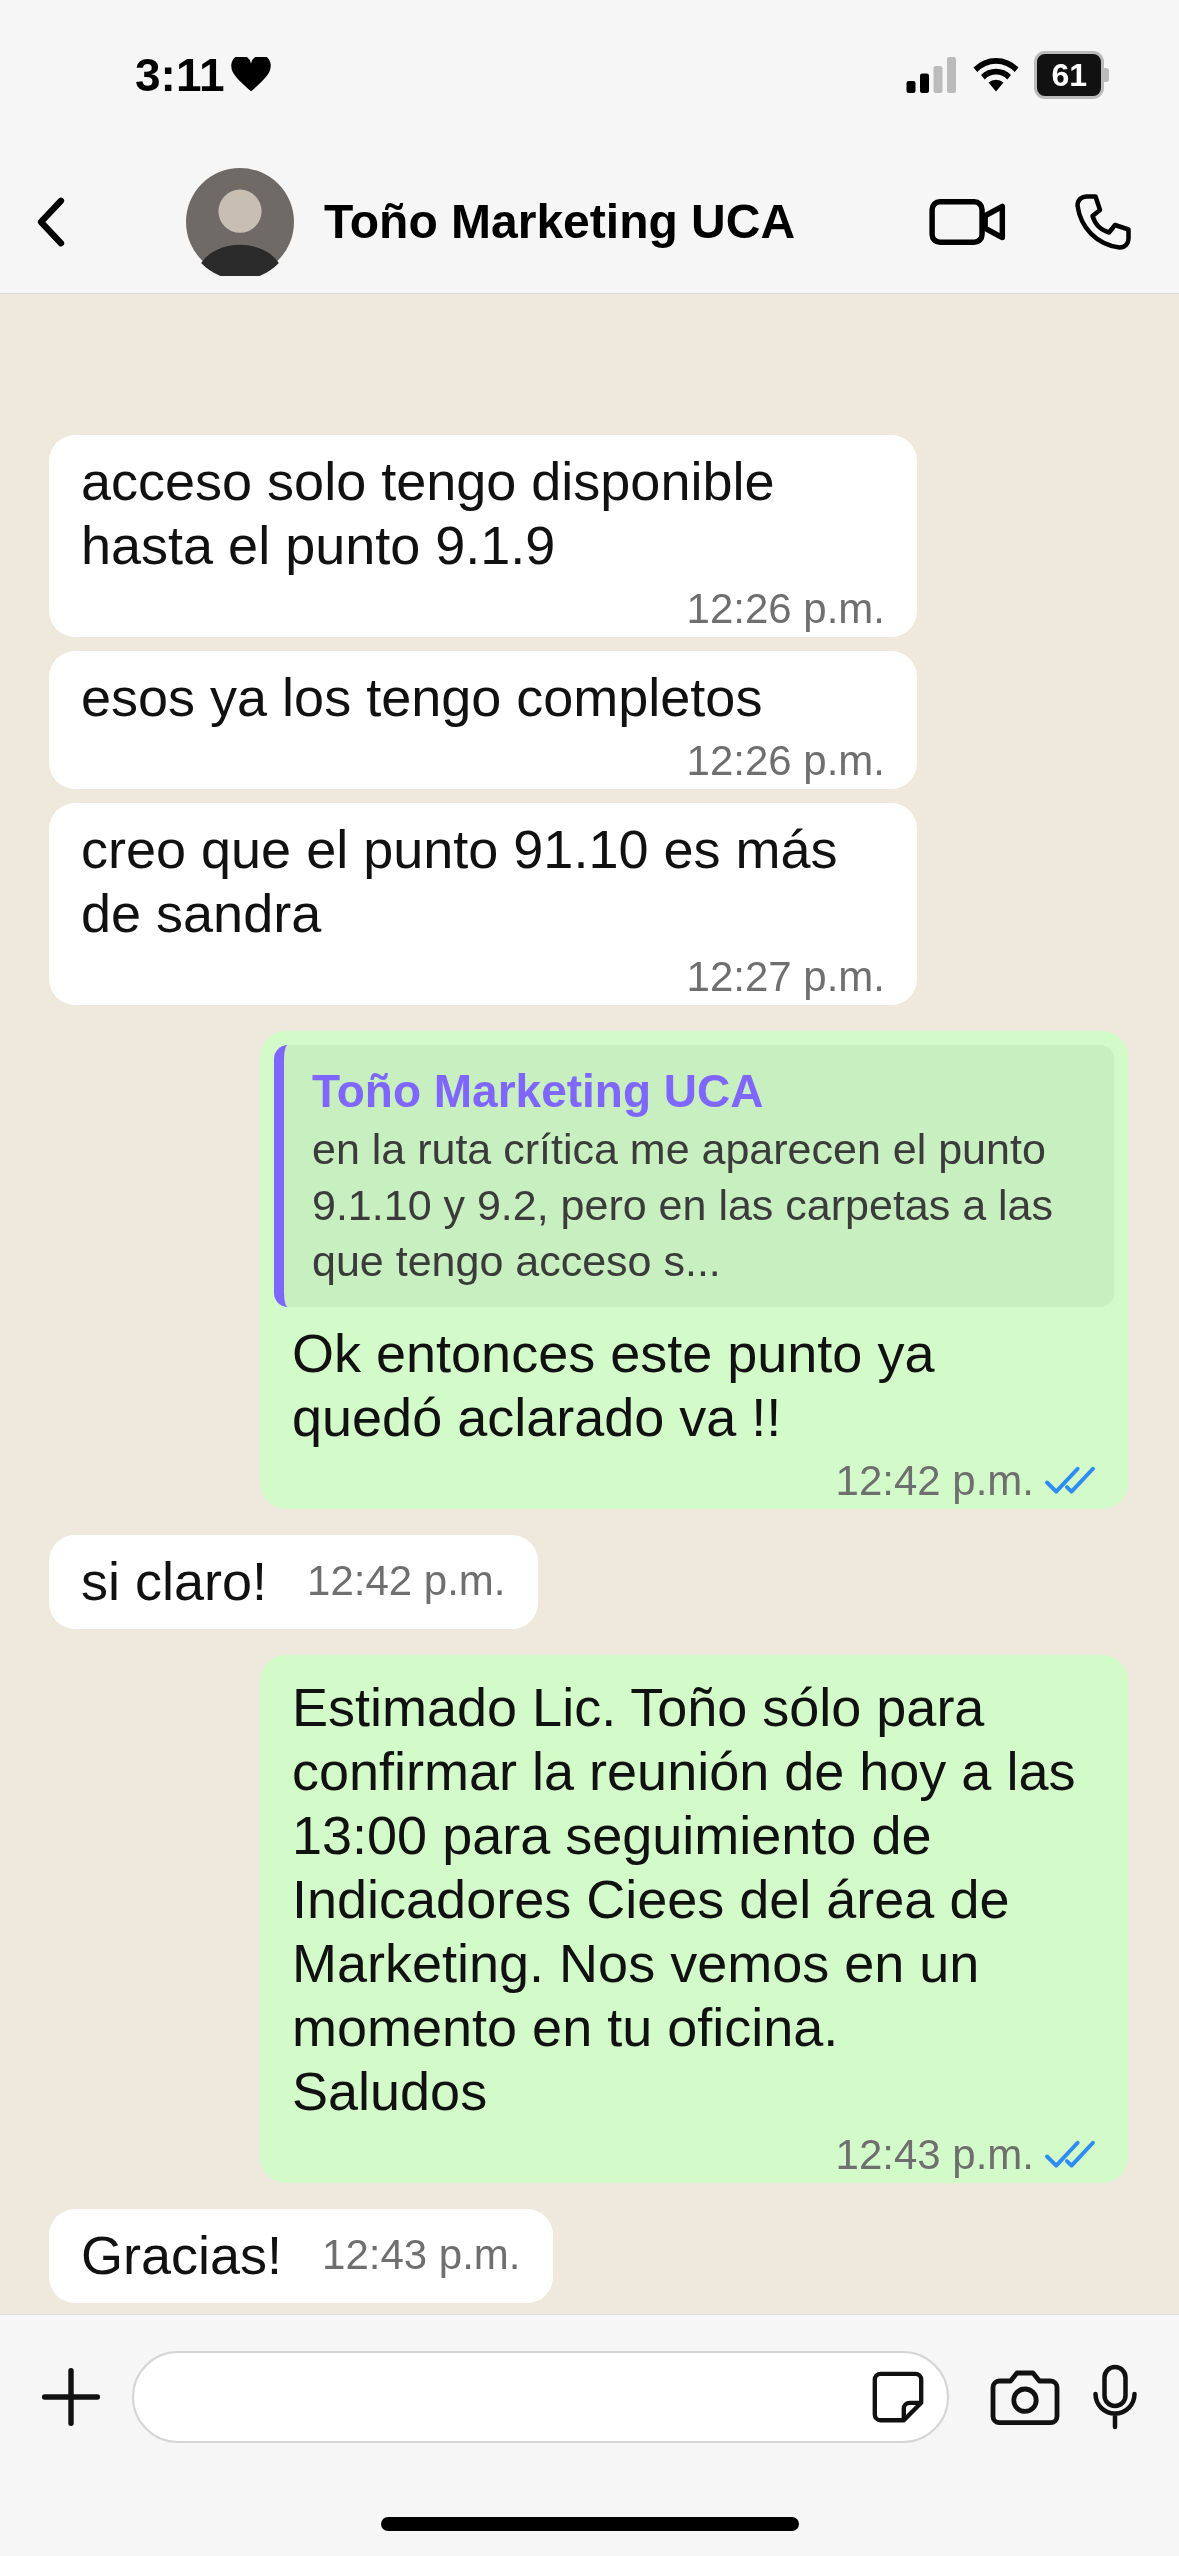 The image size is (1179, 2556). What do you see at coordinates (293, 1582) in the screenshot?
I see `message-bubble: si claro! 12:42 p.m.` at bounding box center [293, 1582].